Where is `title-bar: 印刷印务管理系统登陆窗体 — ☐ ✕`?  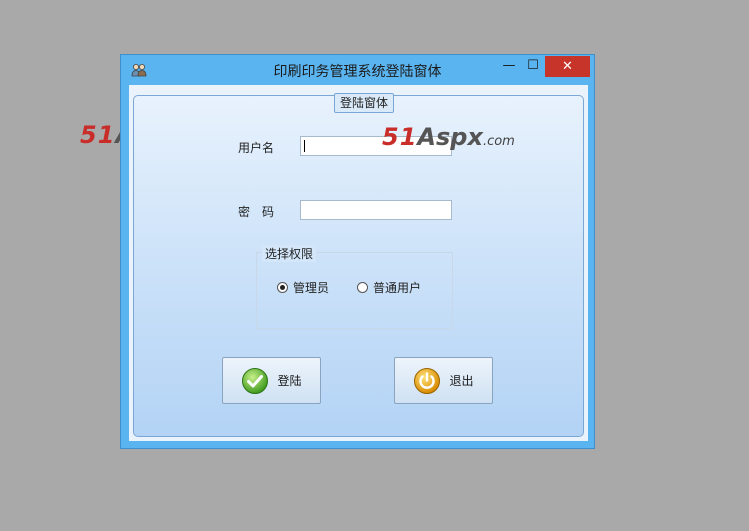 title-bar: 印刷印务管理系统登陆窗体 — ☐ ✕ is located at coordinates (357, 70).